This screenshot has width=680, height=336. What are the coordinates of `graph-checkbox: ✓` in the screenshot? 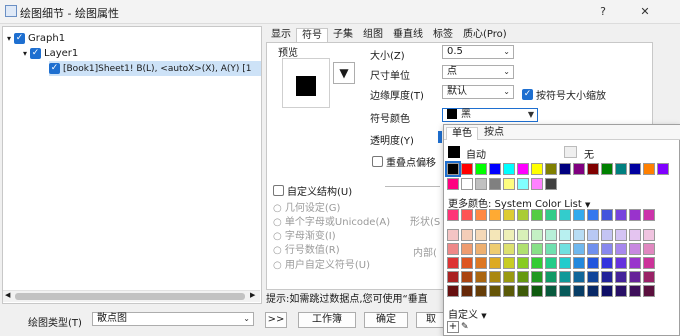 It's located at (20, 38).